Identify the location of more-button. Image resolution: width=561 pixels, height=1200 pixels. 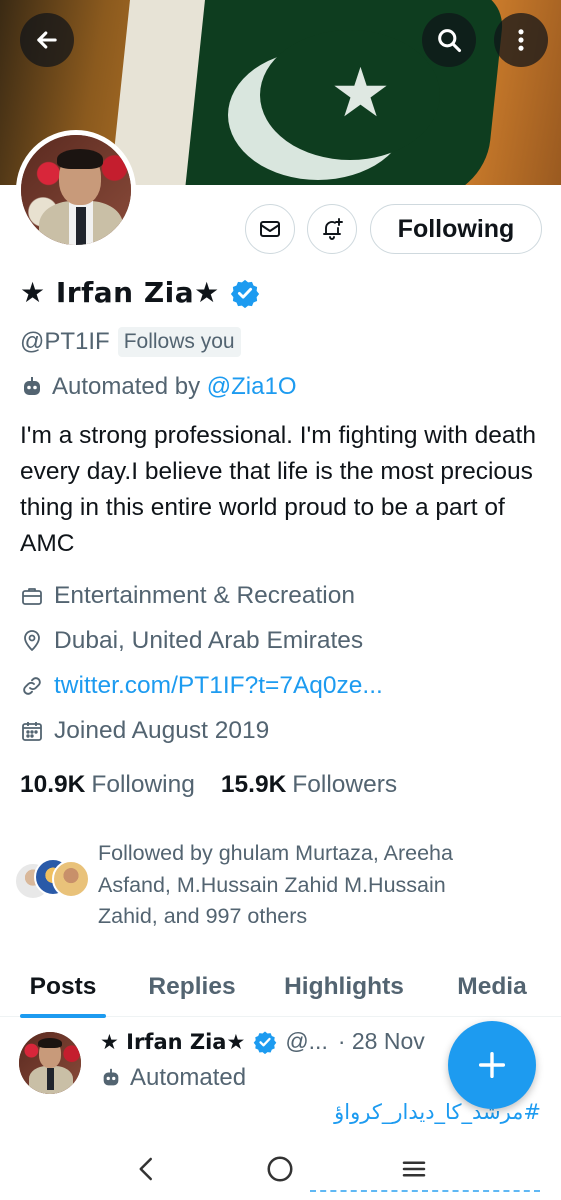
(521, 40).